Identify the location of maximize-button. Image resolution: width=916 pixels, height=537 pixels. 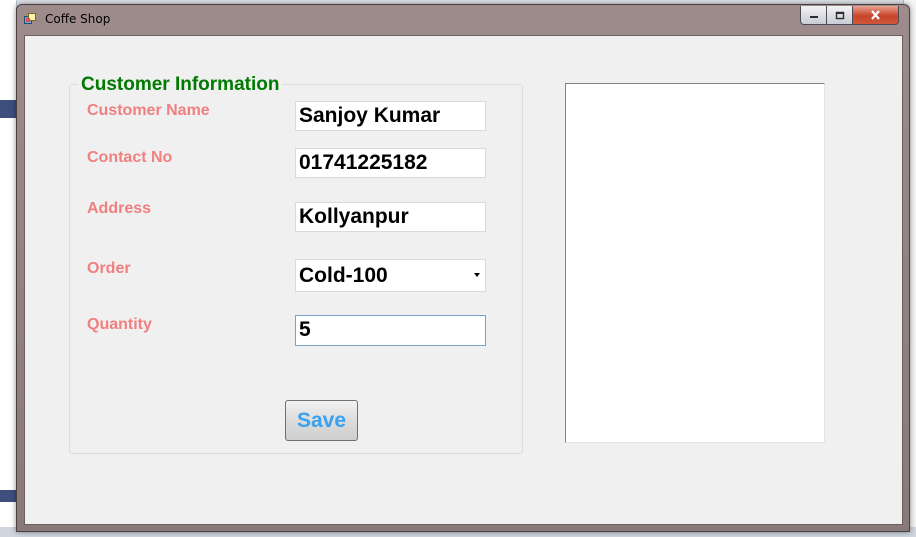
(839, 15).